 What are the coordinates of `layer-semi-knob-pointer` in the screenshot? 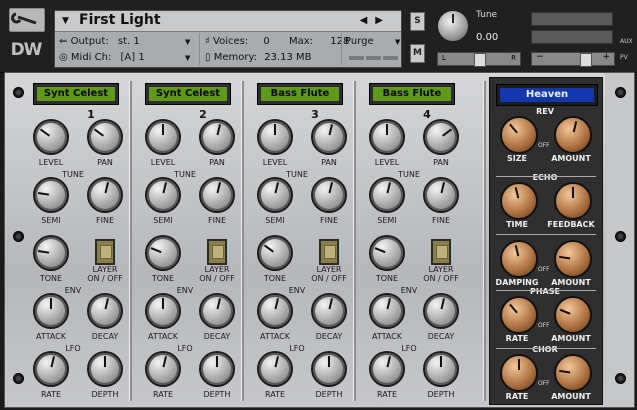 It's located at (165, 188).